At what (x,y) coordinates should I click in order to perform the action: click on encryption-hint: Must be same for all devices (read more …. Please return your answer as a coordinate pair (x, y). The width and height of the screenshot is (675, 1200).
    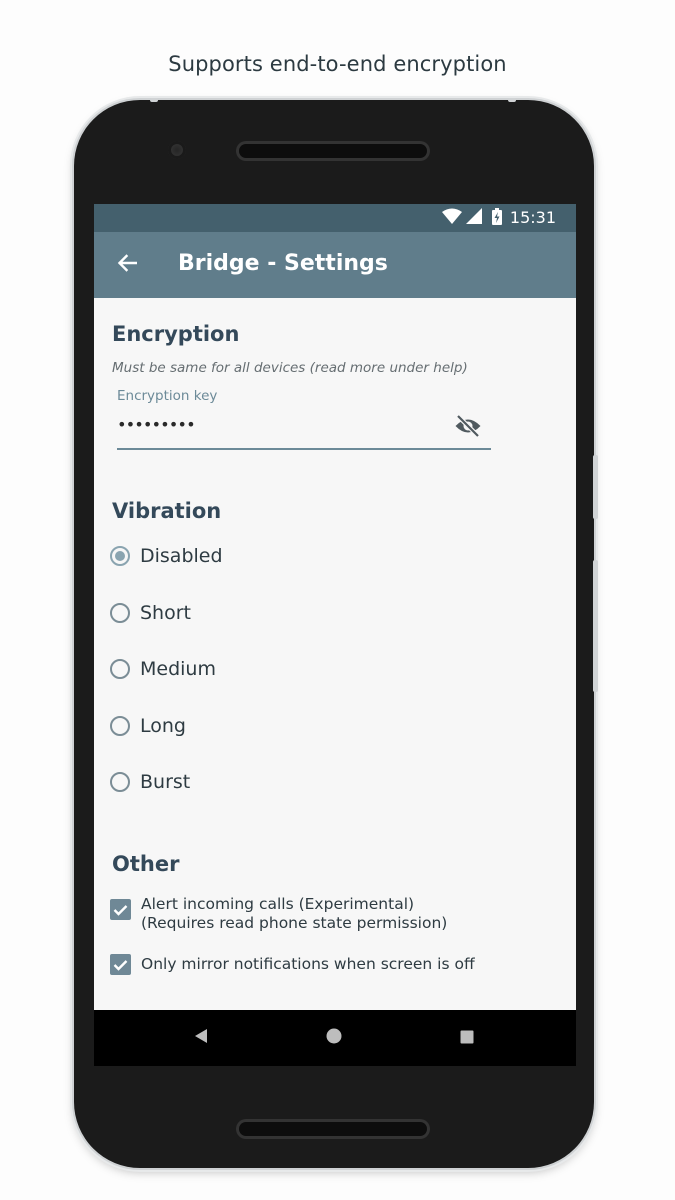
    Looking at the image, I should click on (290, 368).